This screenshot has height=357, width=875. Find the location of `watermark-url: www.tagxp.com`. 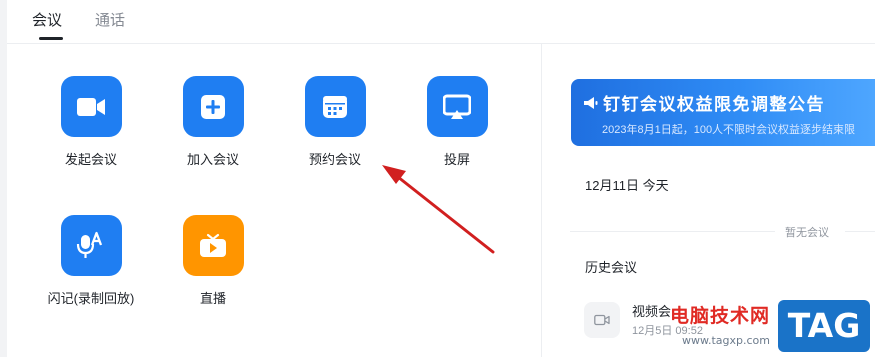

watermark-url: www.tagxp.com is located at coordinates (726, 340).